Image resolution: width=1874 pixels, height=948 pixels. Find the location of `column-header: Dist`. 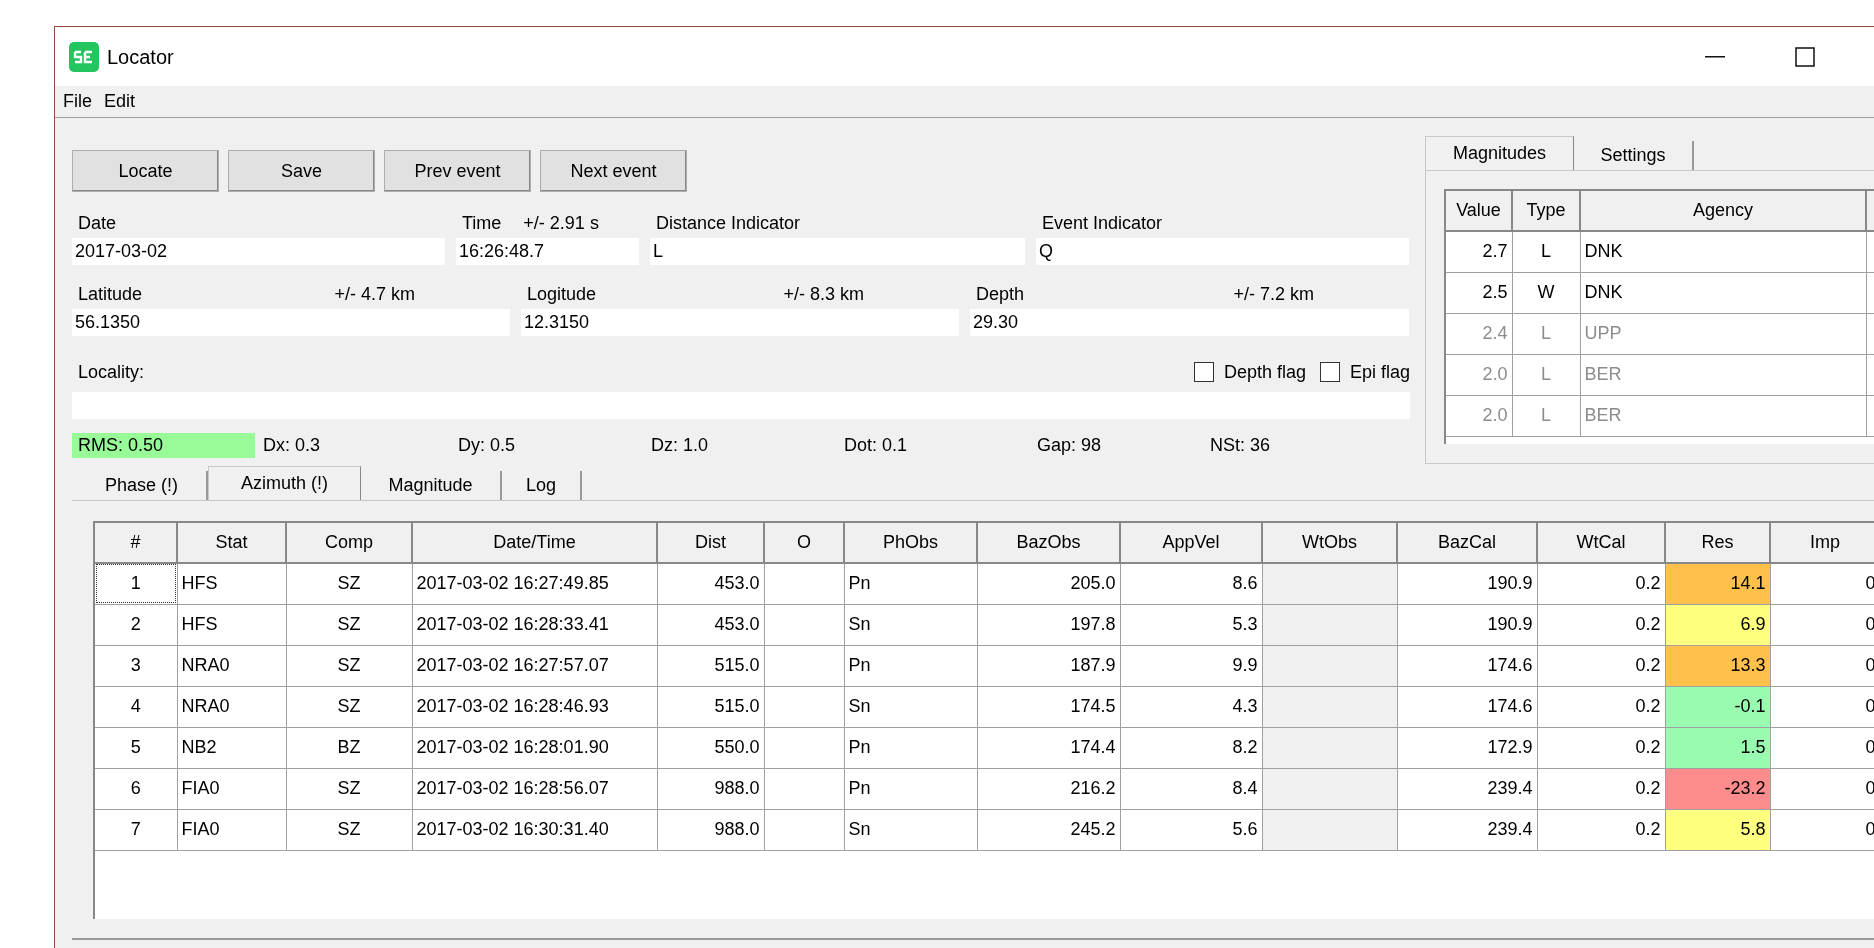

column-header: Dist is located at coordinates (710, 543).